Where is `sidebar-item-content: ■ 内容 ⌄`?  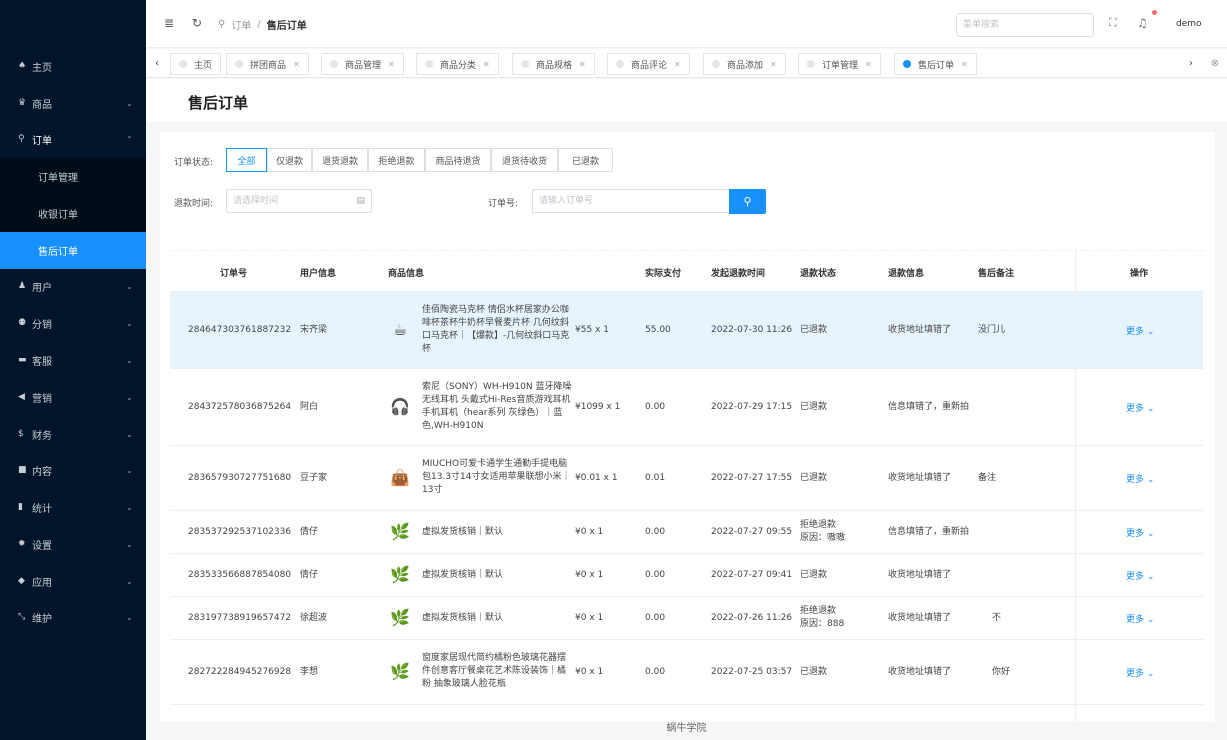
sidebar-item-content: ■ 内容 ⌄ is located at coordinates (73, 470).